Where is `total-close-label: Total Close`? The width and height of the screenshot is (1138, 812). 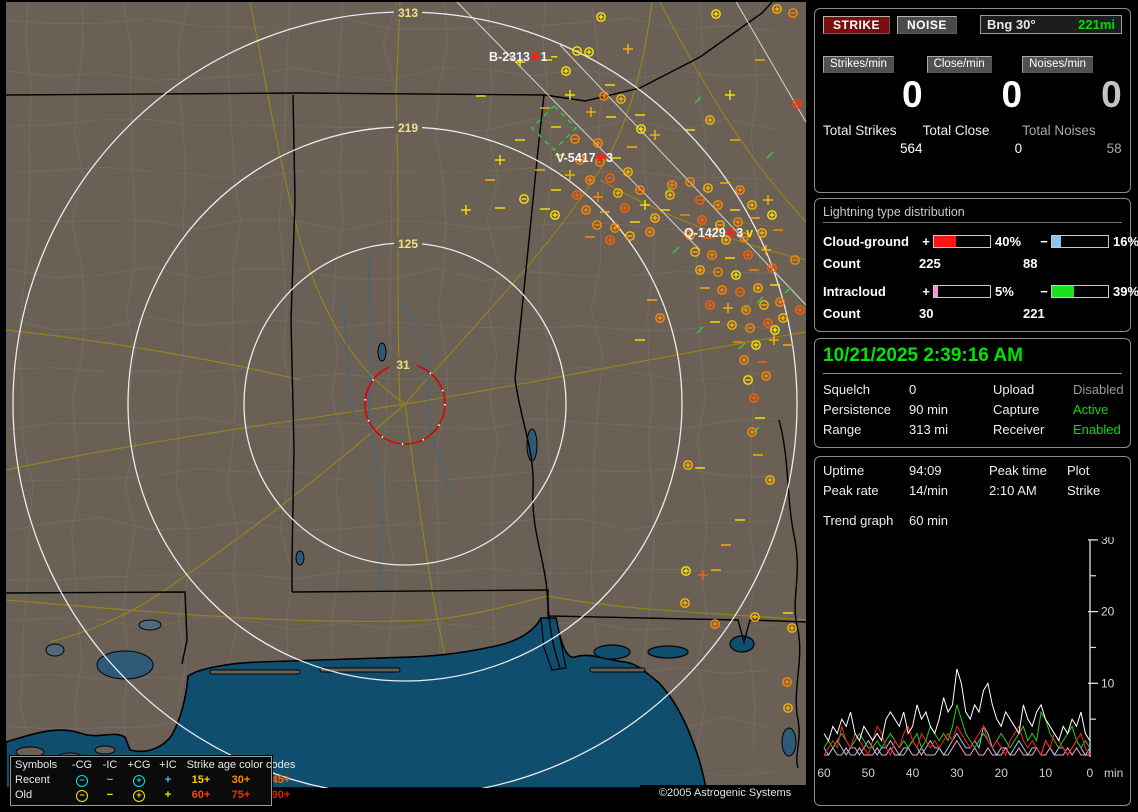 total-close-label: Total Close is located at coordinates (956, 130).